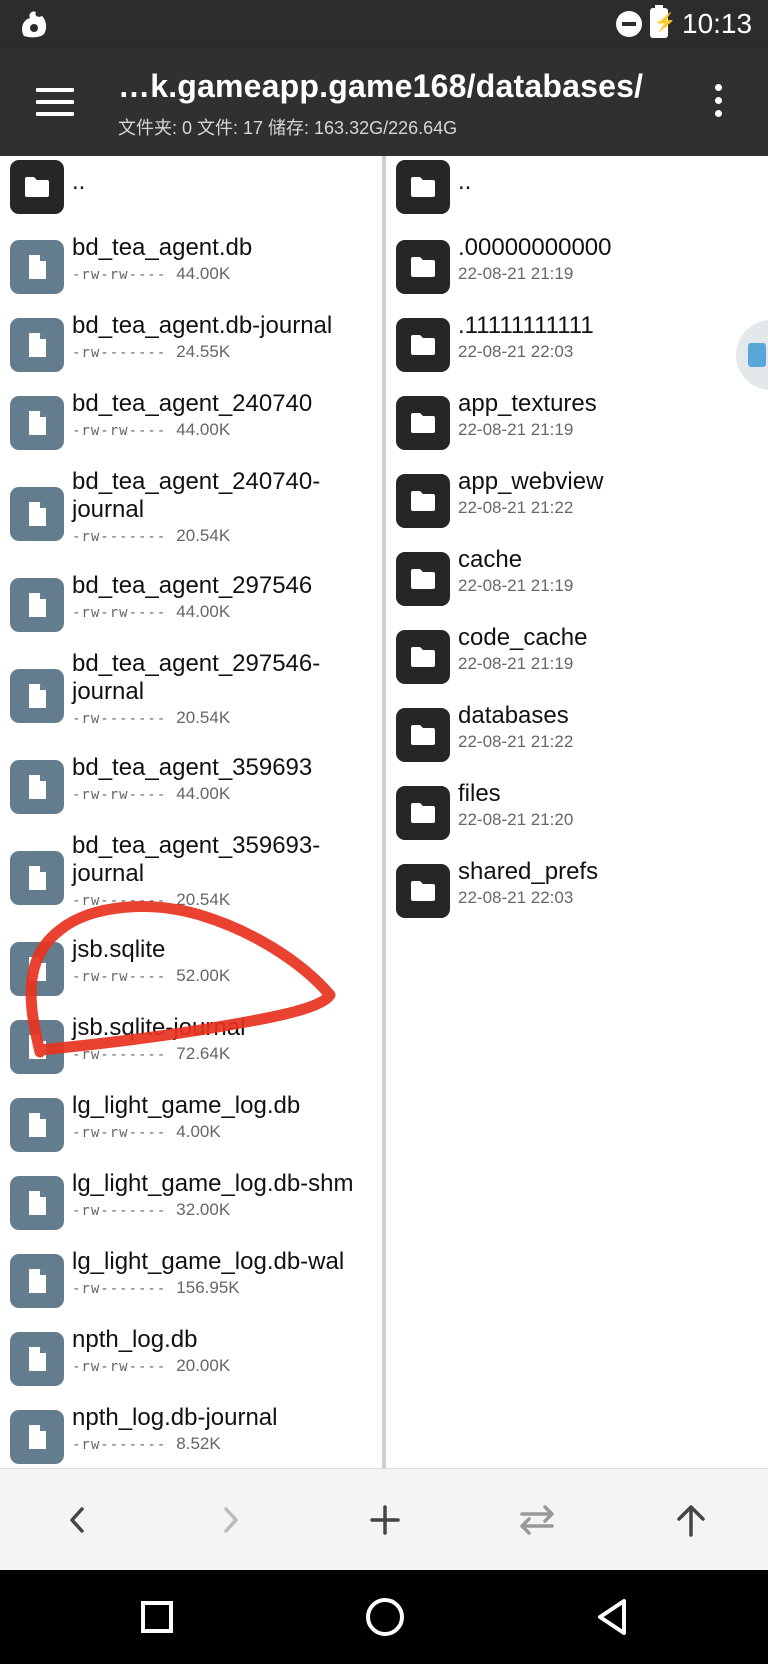 The width and height of the screenshot is (768, 1664). What do you see at coordinates (384, 24) in the screenshot?
I see `status-bar: ⚡ 10:13` at bounding box center [384, 24].